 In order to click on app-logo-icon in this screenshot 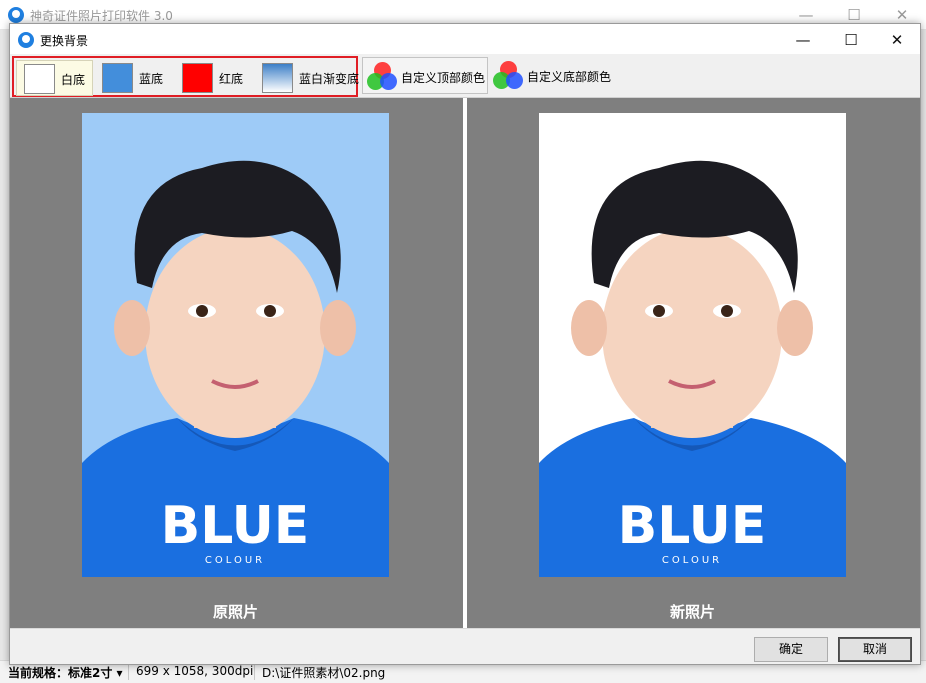, I will do `click(16, 15)`.